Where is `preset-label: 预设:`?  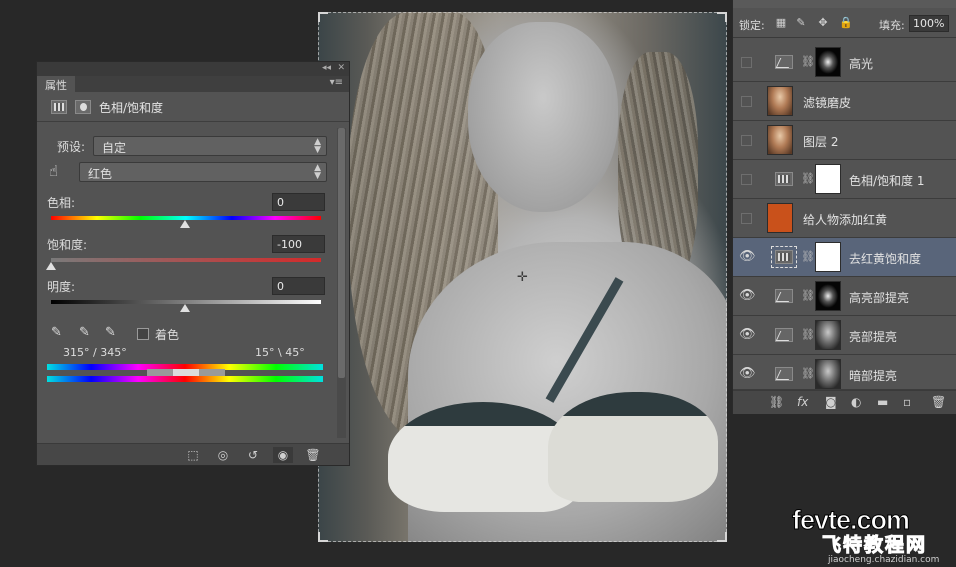
preset-label: 预设: is located at coordinates (71, 147).